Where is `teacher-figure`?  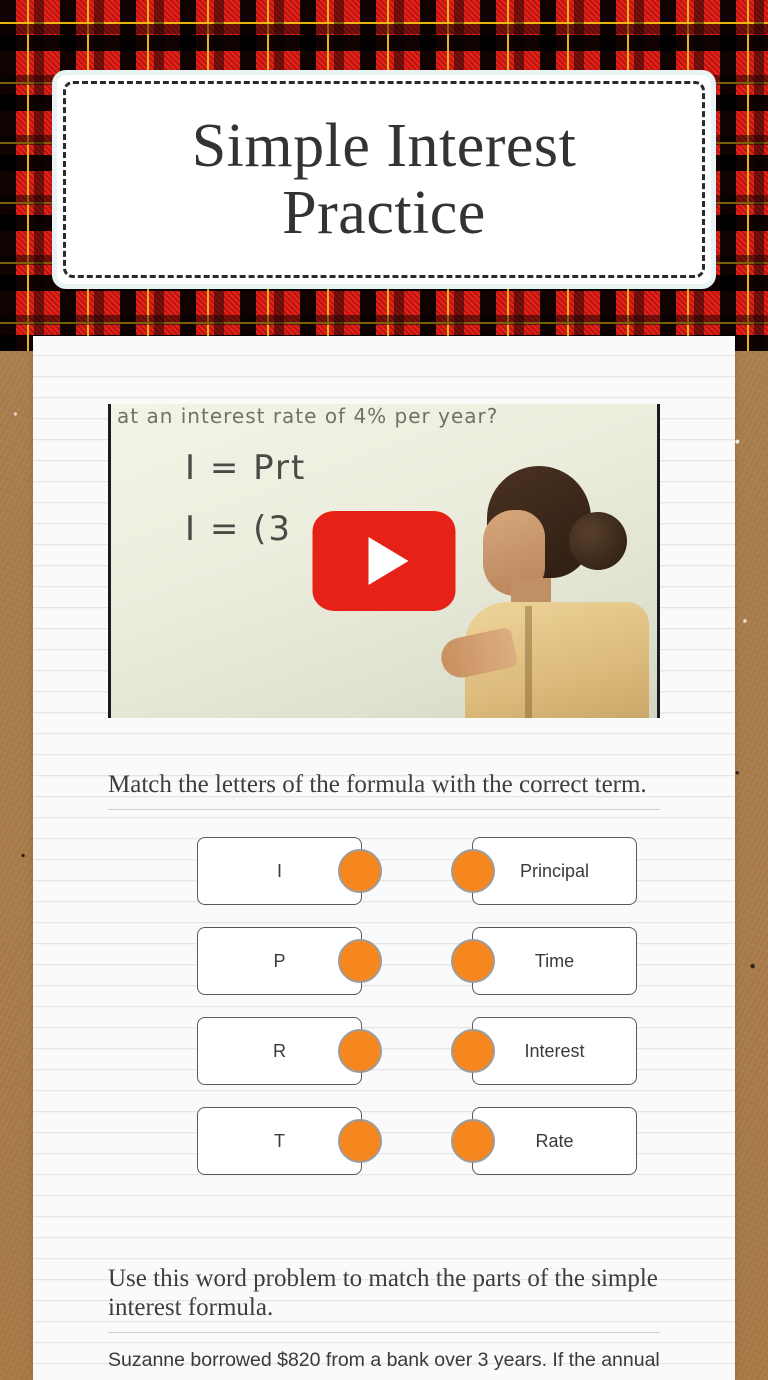 teacher-figure is located at coordinates (546, 592).